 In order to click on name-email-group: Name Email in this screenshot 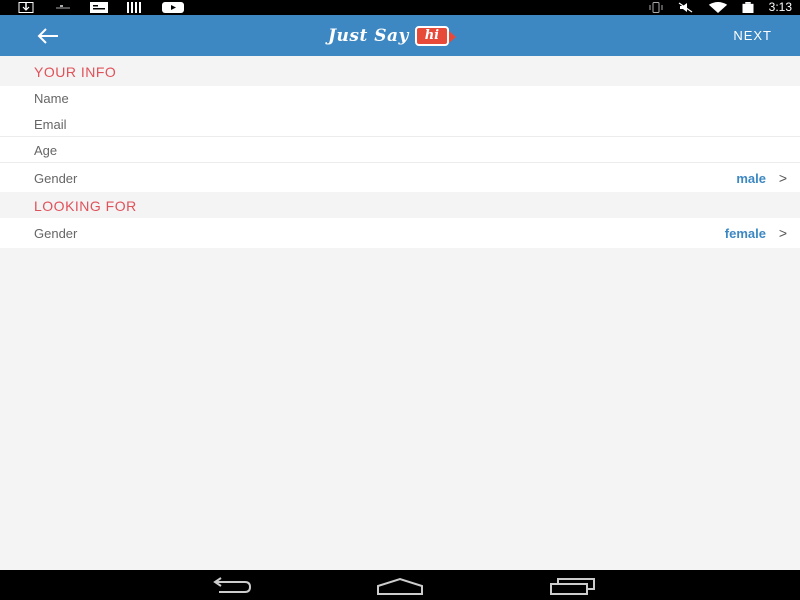, I will do `click(400, 111)`.